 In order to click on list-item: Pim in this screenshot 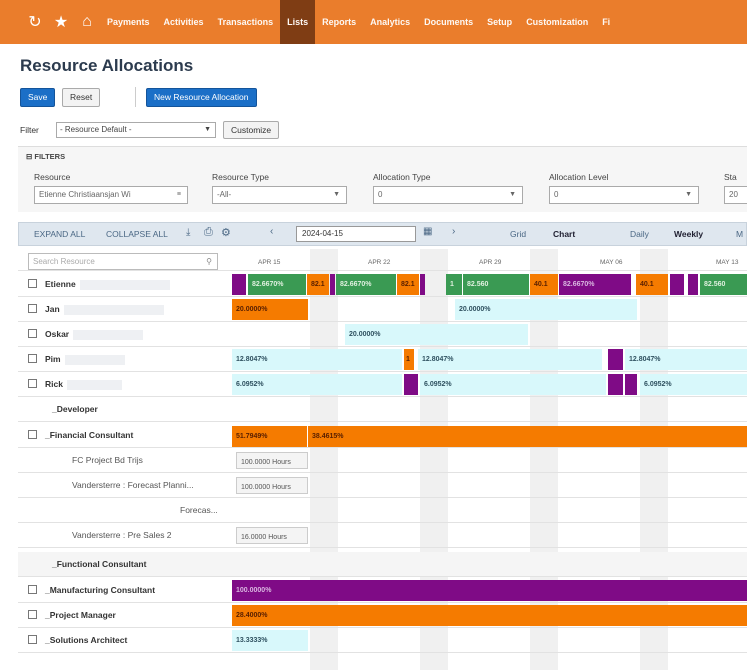, I will do `click(124, 359)`.